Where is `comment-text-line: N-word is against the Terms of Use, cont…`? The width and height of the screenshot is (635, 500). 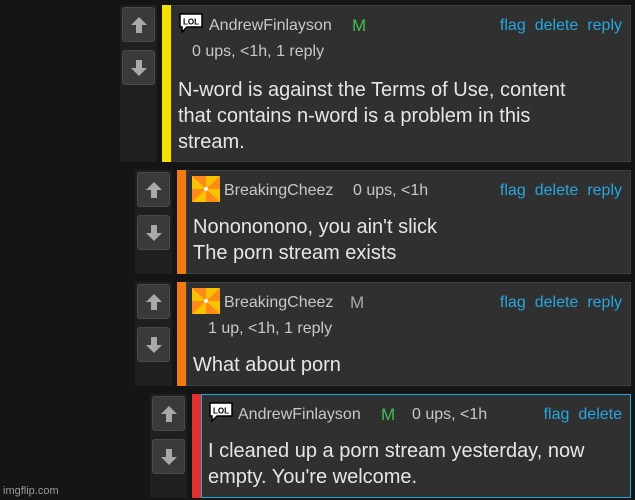 comment-text-line: N-word is against the Terms of Use, cont… is located at coordinates (372, 90).